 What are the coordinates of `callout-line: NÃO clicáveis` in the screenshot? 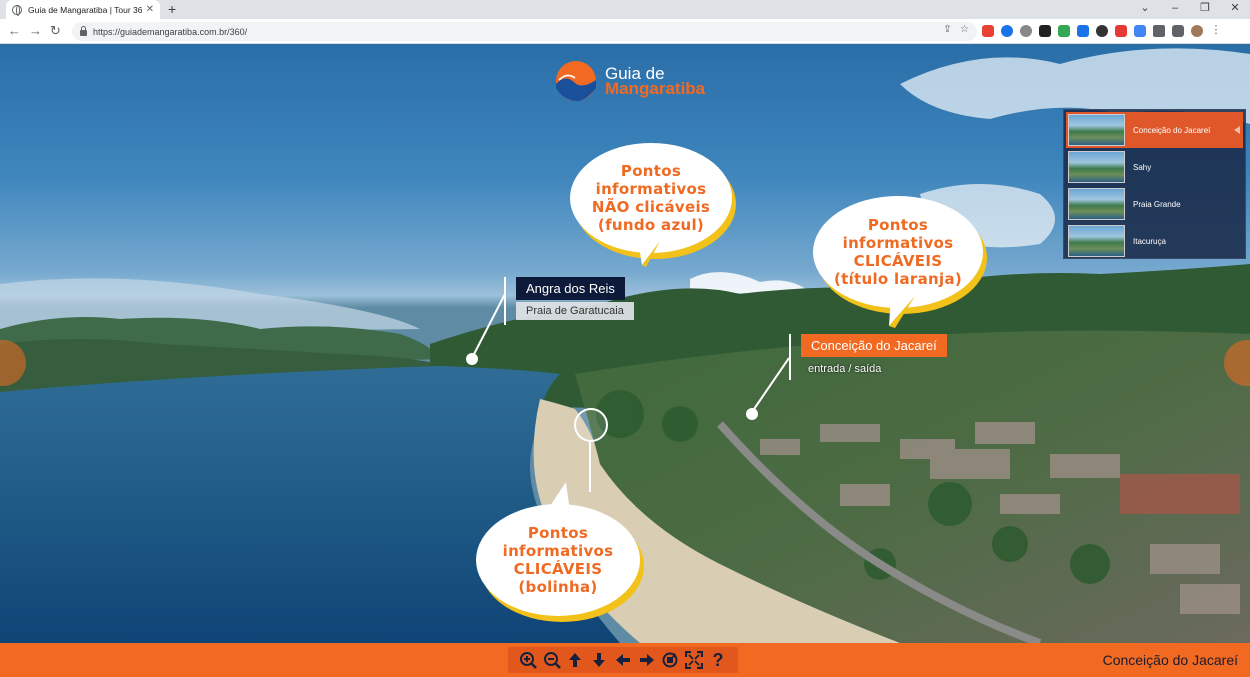 It's located at (651, 207).